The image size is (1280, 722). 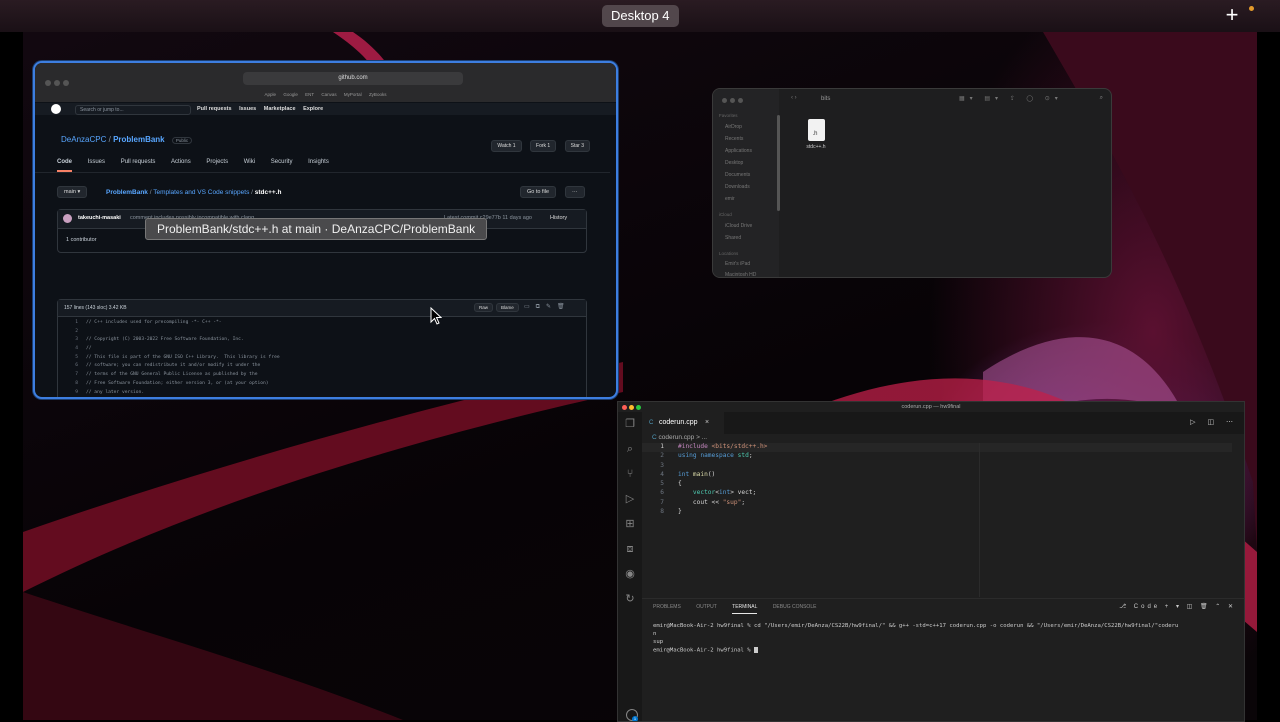 I want to click on favorite-link: ENT, so click(x=309, y=94).